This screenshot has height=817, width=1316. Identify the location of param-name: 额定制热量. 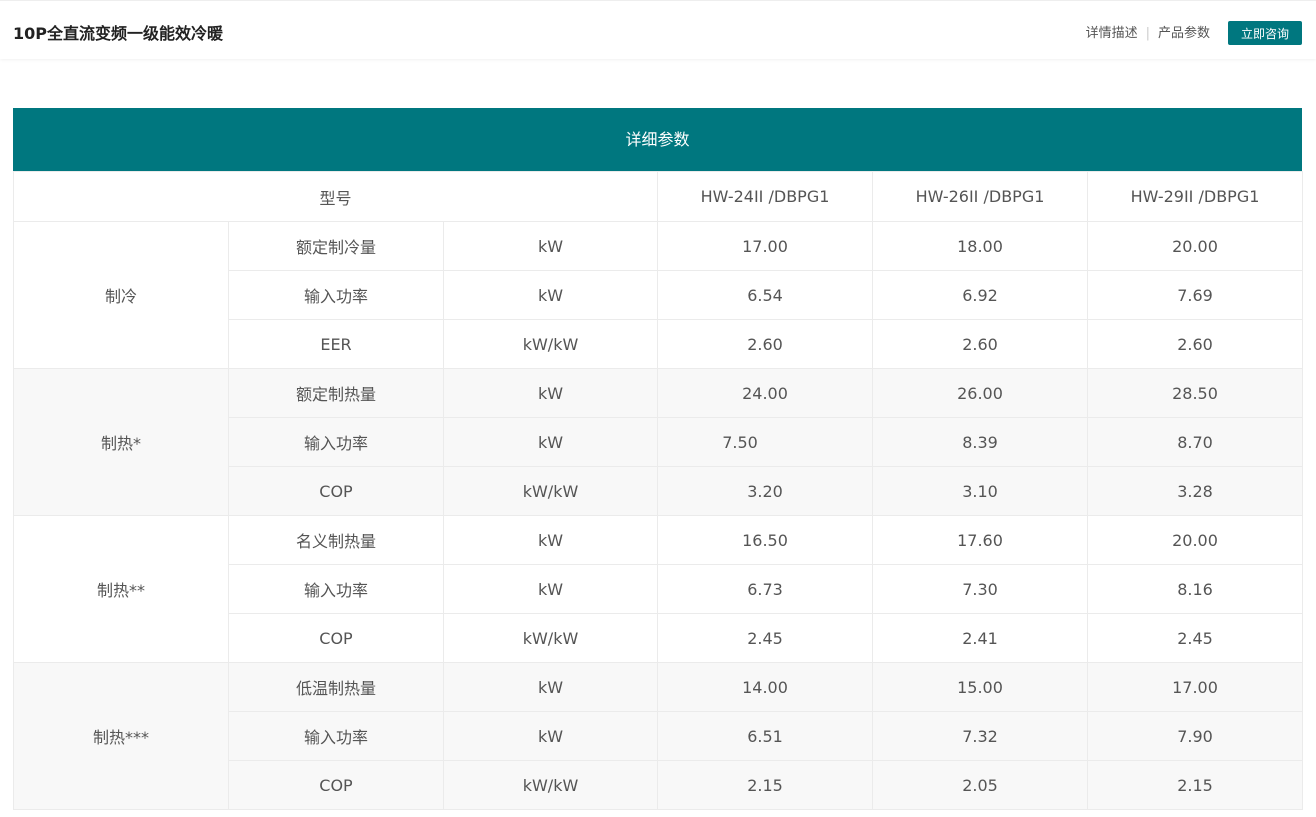
(336, 393).